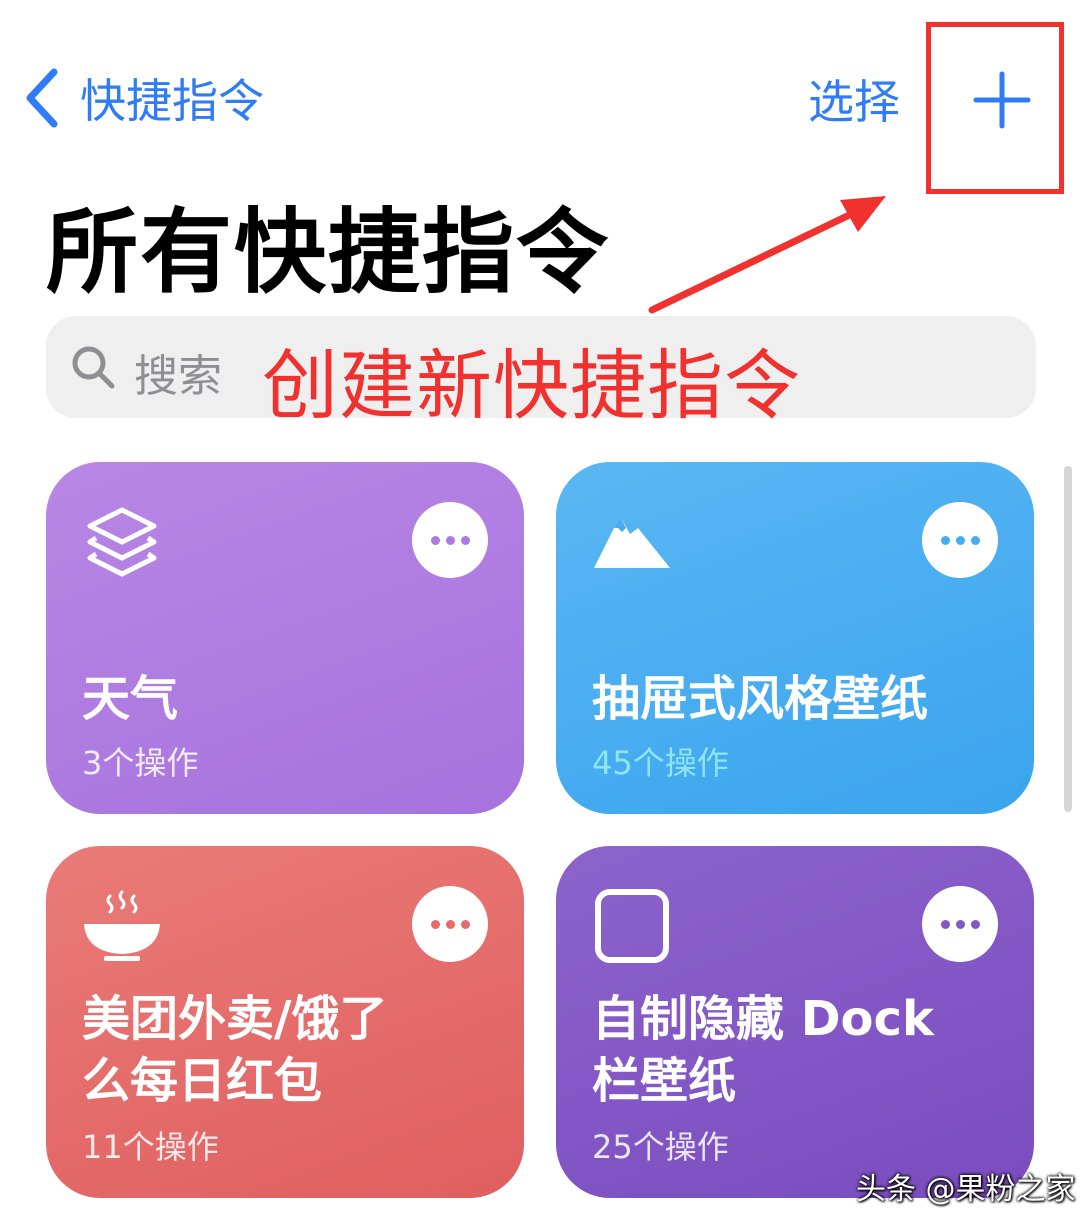 This screenshot has height=1222, width=1080. Describe the element at coordinates (130, 699) in the screenshot. I see `card-title: 天气` at that location.